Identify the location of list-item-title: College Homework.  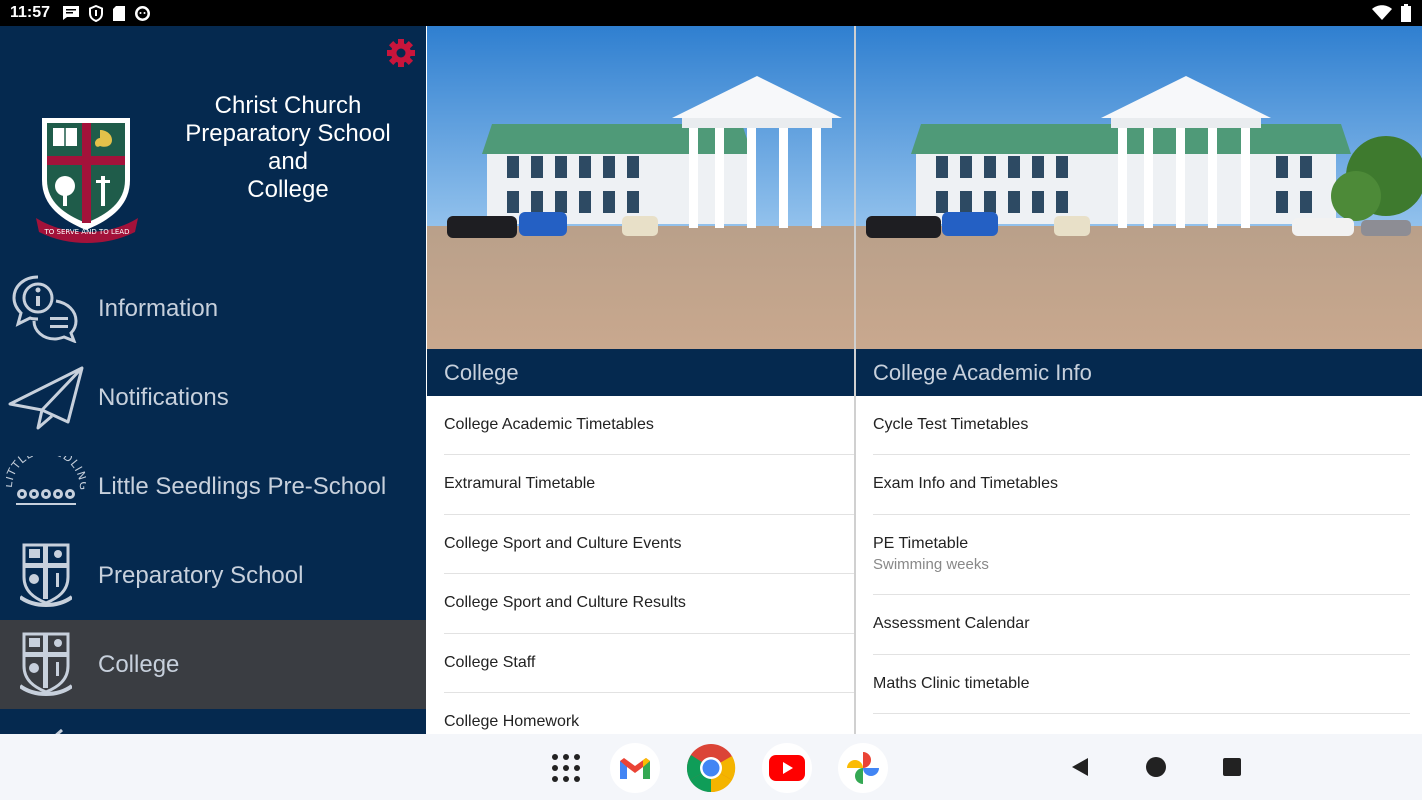
(512, 721).